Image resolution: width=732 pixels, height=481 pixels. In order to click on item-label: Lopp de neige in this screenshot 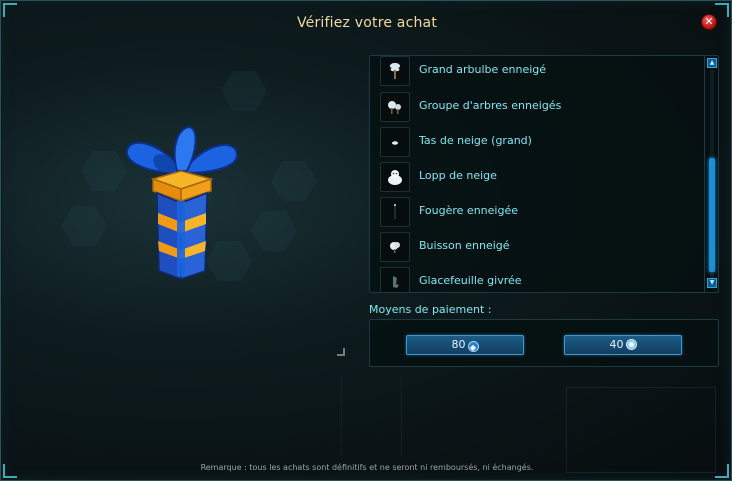, I will do `click(458, 175)`.